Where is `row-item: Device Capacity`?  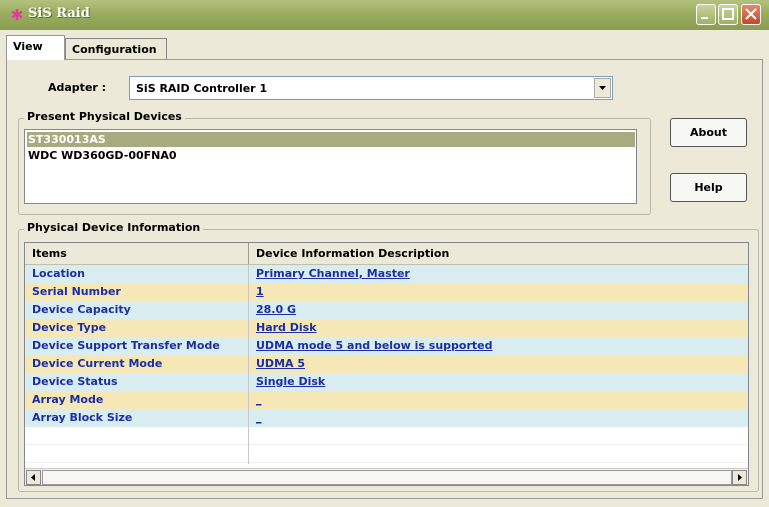
row-item: Device Capacity is located at coordinates (81, 309).